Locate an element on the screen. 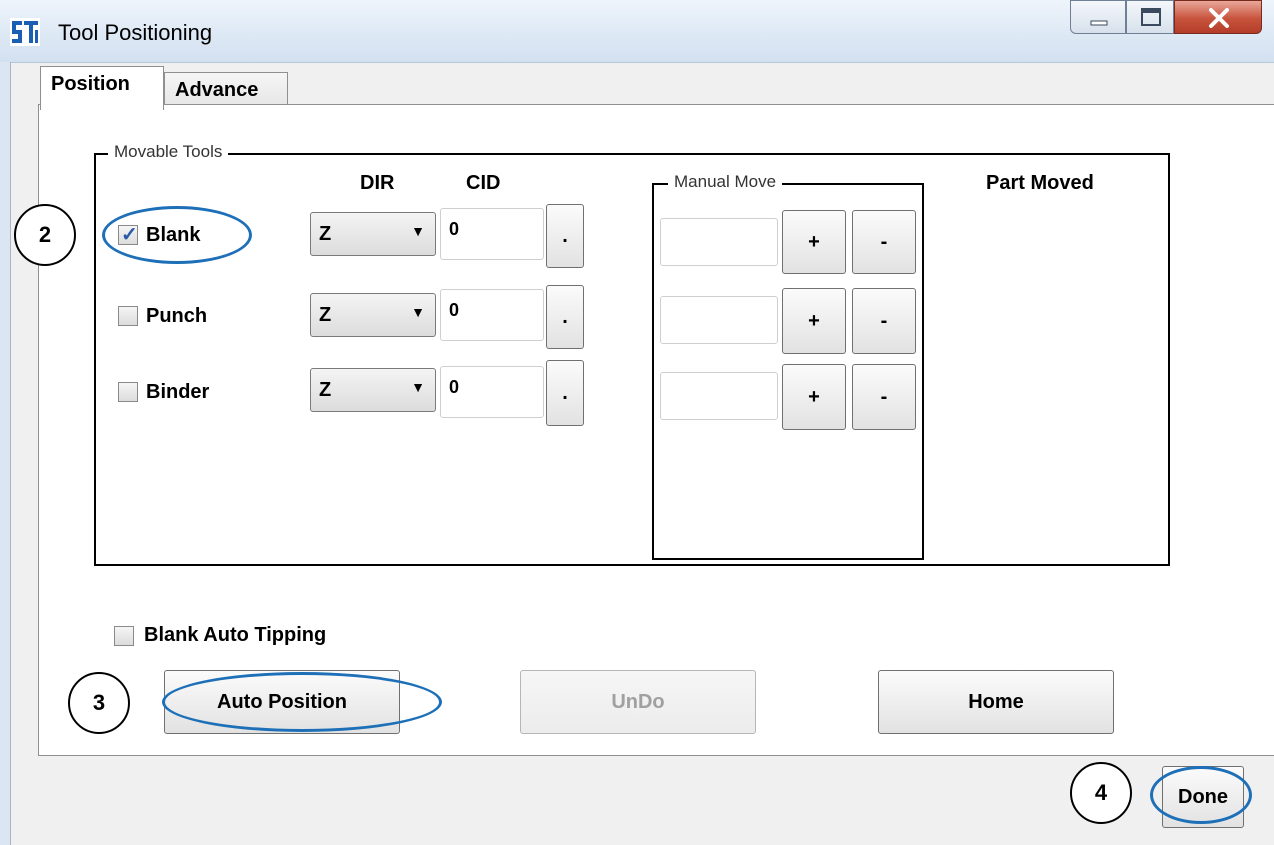  maximize-icon is located at coordinates (1151, 17).